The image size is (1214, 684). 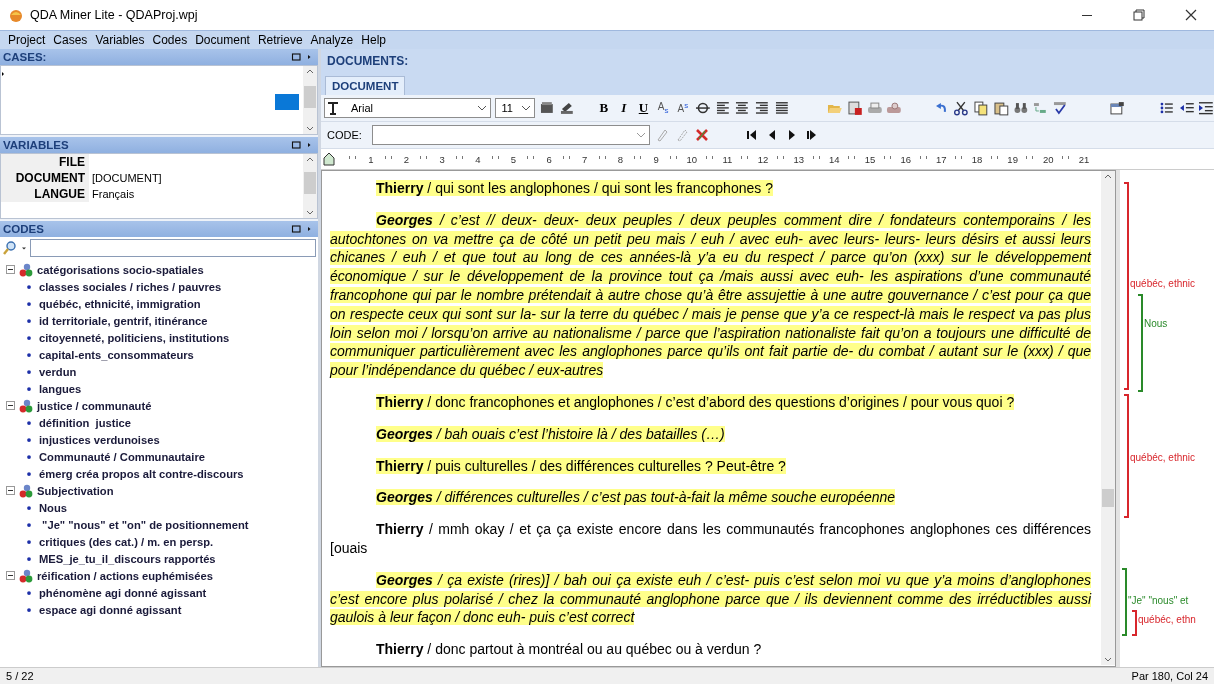 I want to click on code-item: injustices verdunoises, so click(x=99, y=439).